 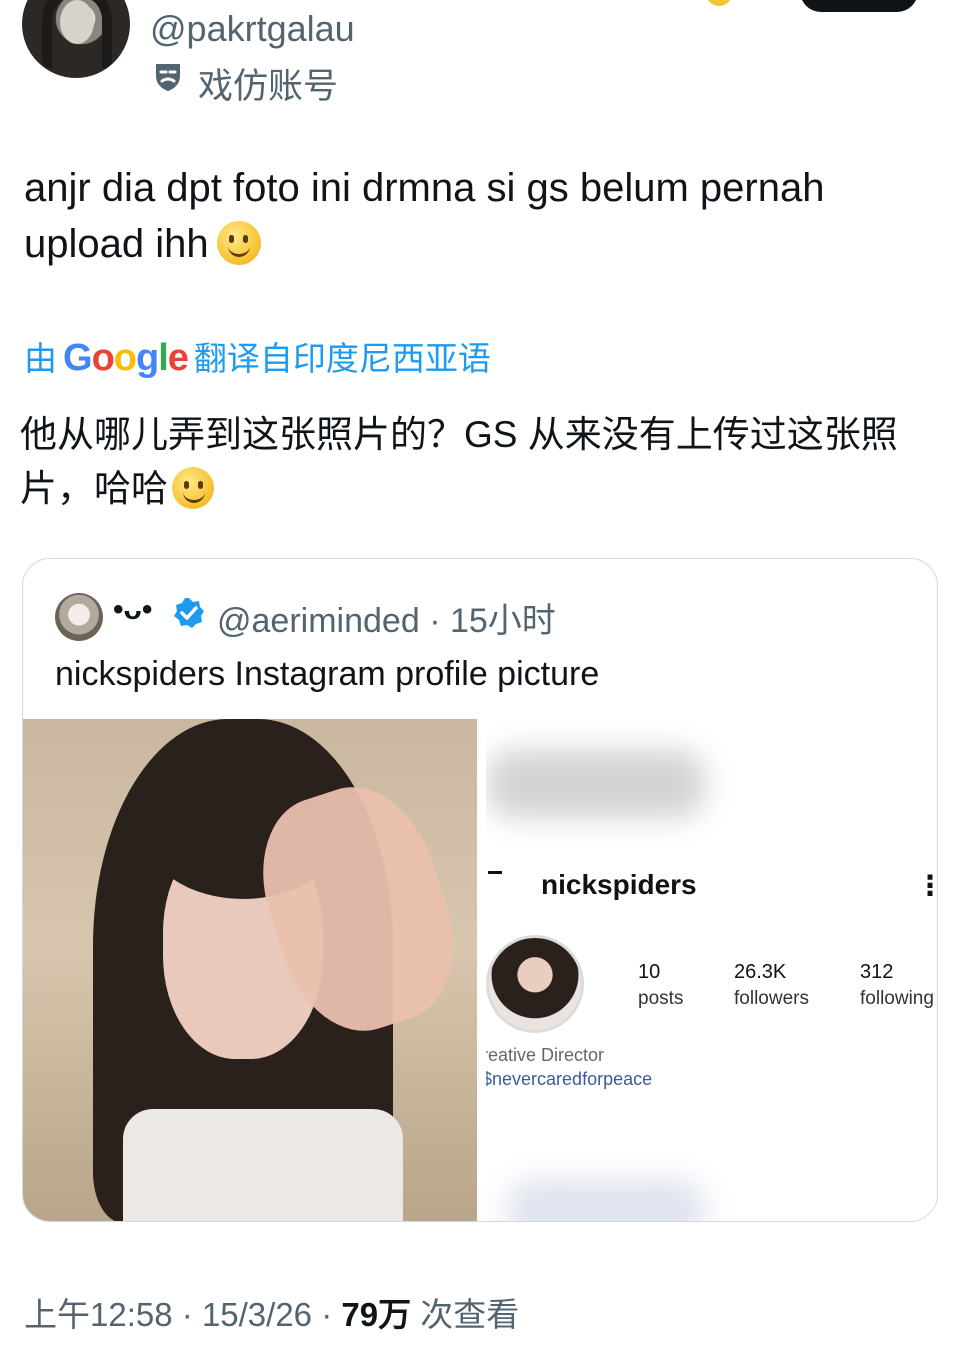 What do you see at coordinates (535, 984) in the screenshot?
I see `instagram-profile-avatar` at bounding box center [535, 984].